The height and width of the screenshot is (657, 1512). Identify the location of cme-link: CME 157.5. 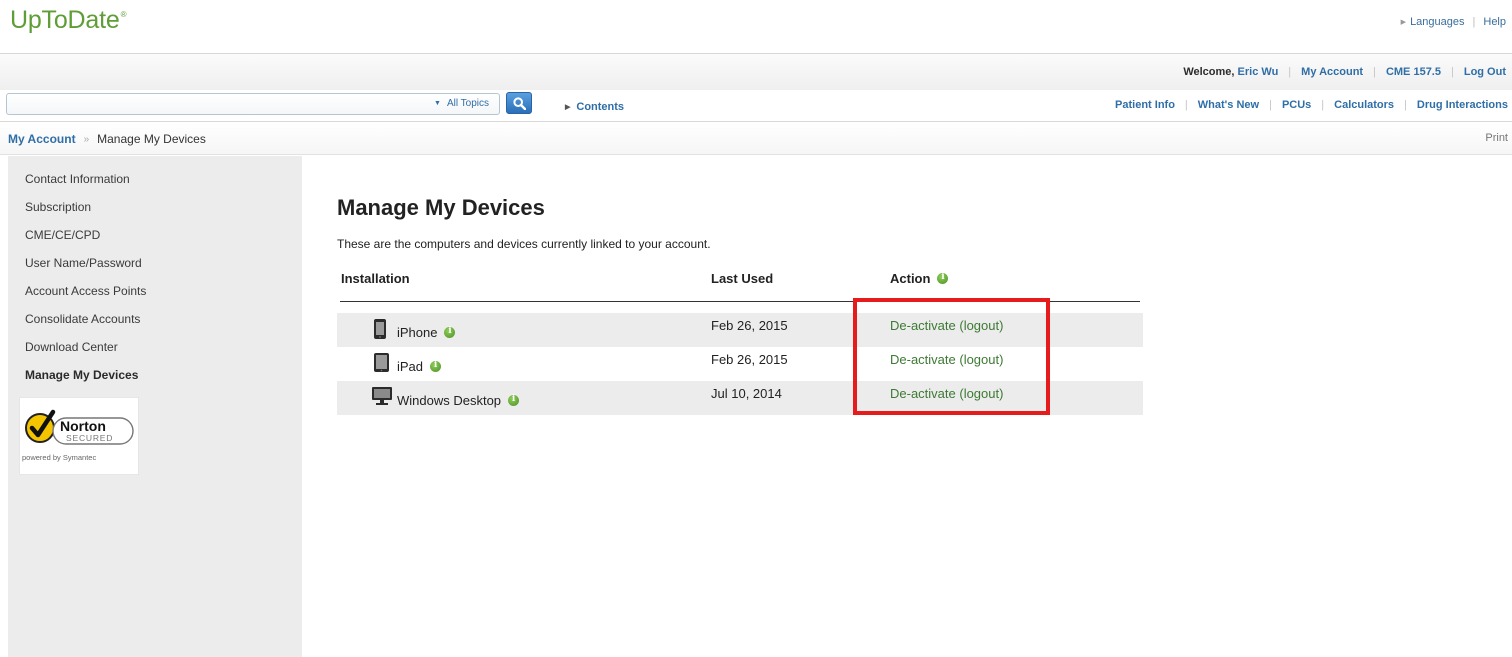
(1413, 72).